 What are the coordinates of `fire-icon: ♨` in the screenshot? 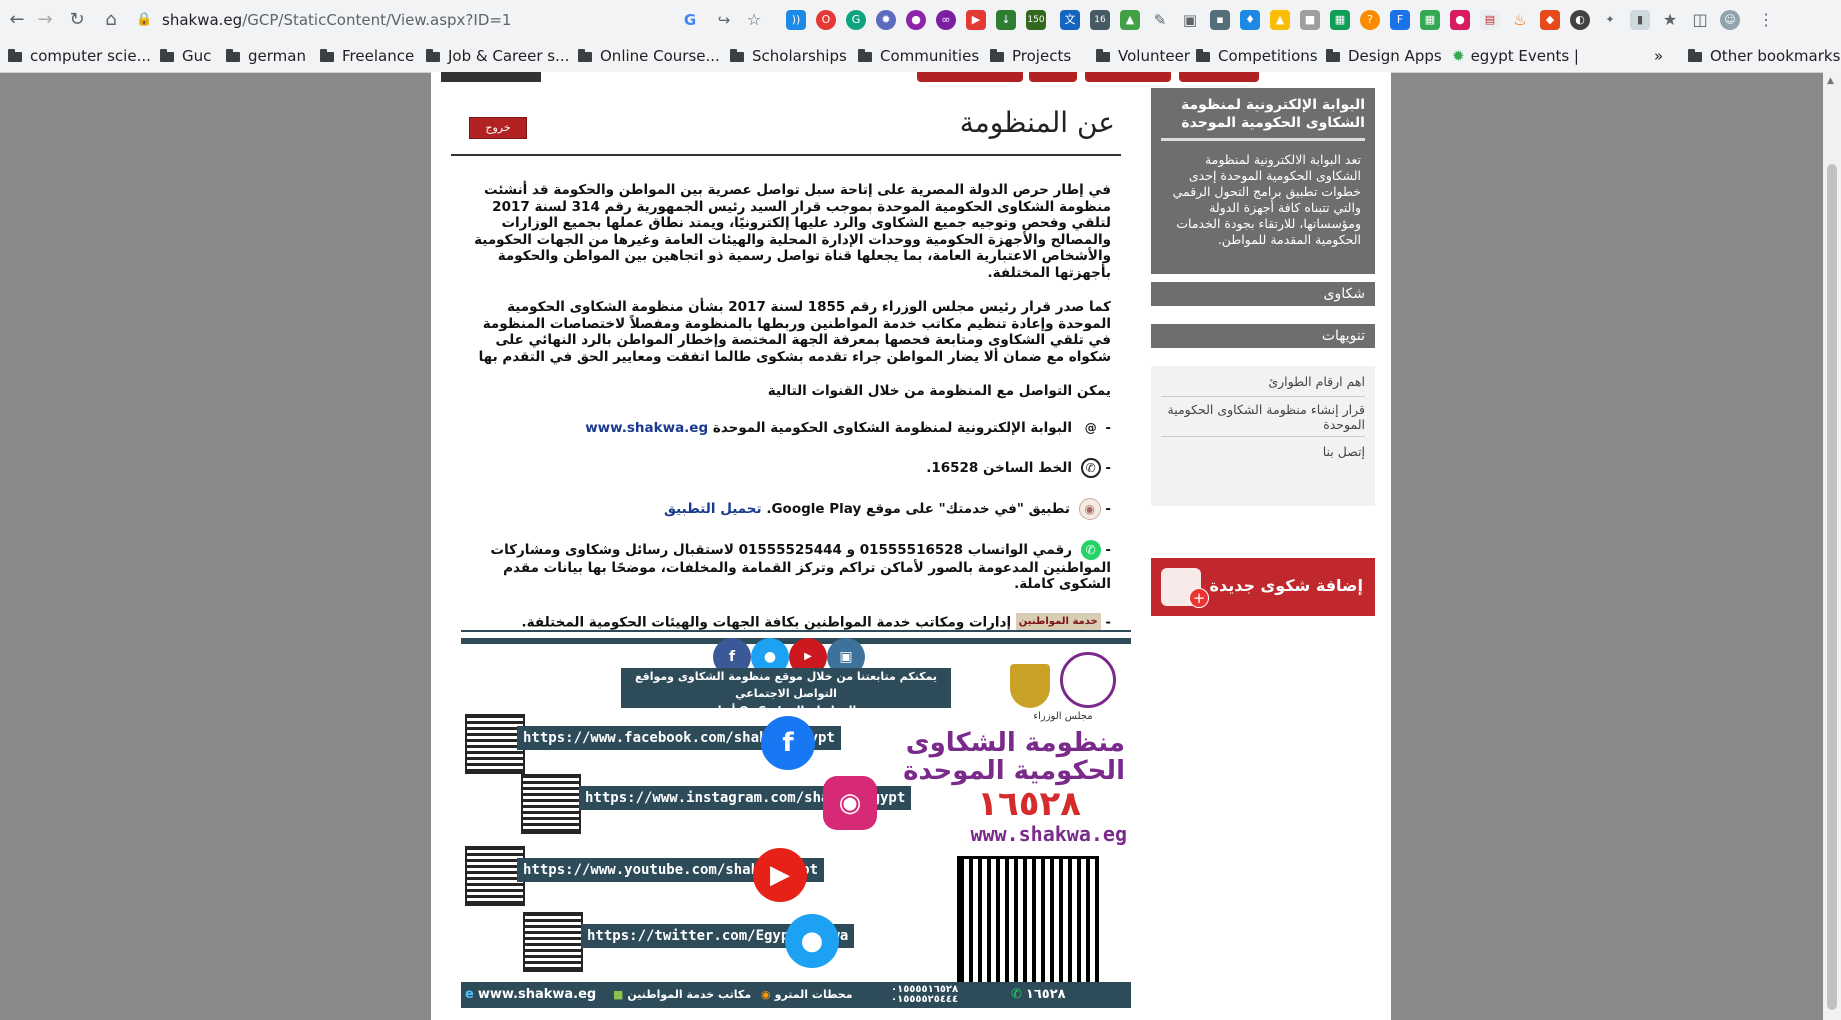 It's located at (1520, 20).